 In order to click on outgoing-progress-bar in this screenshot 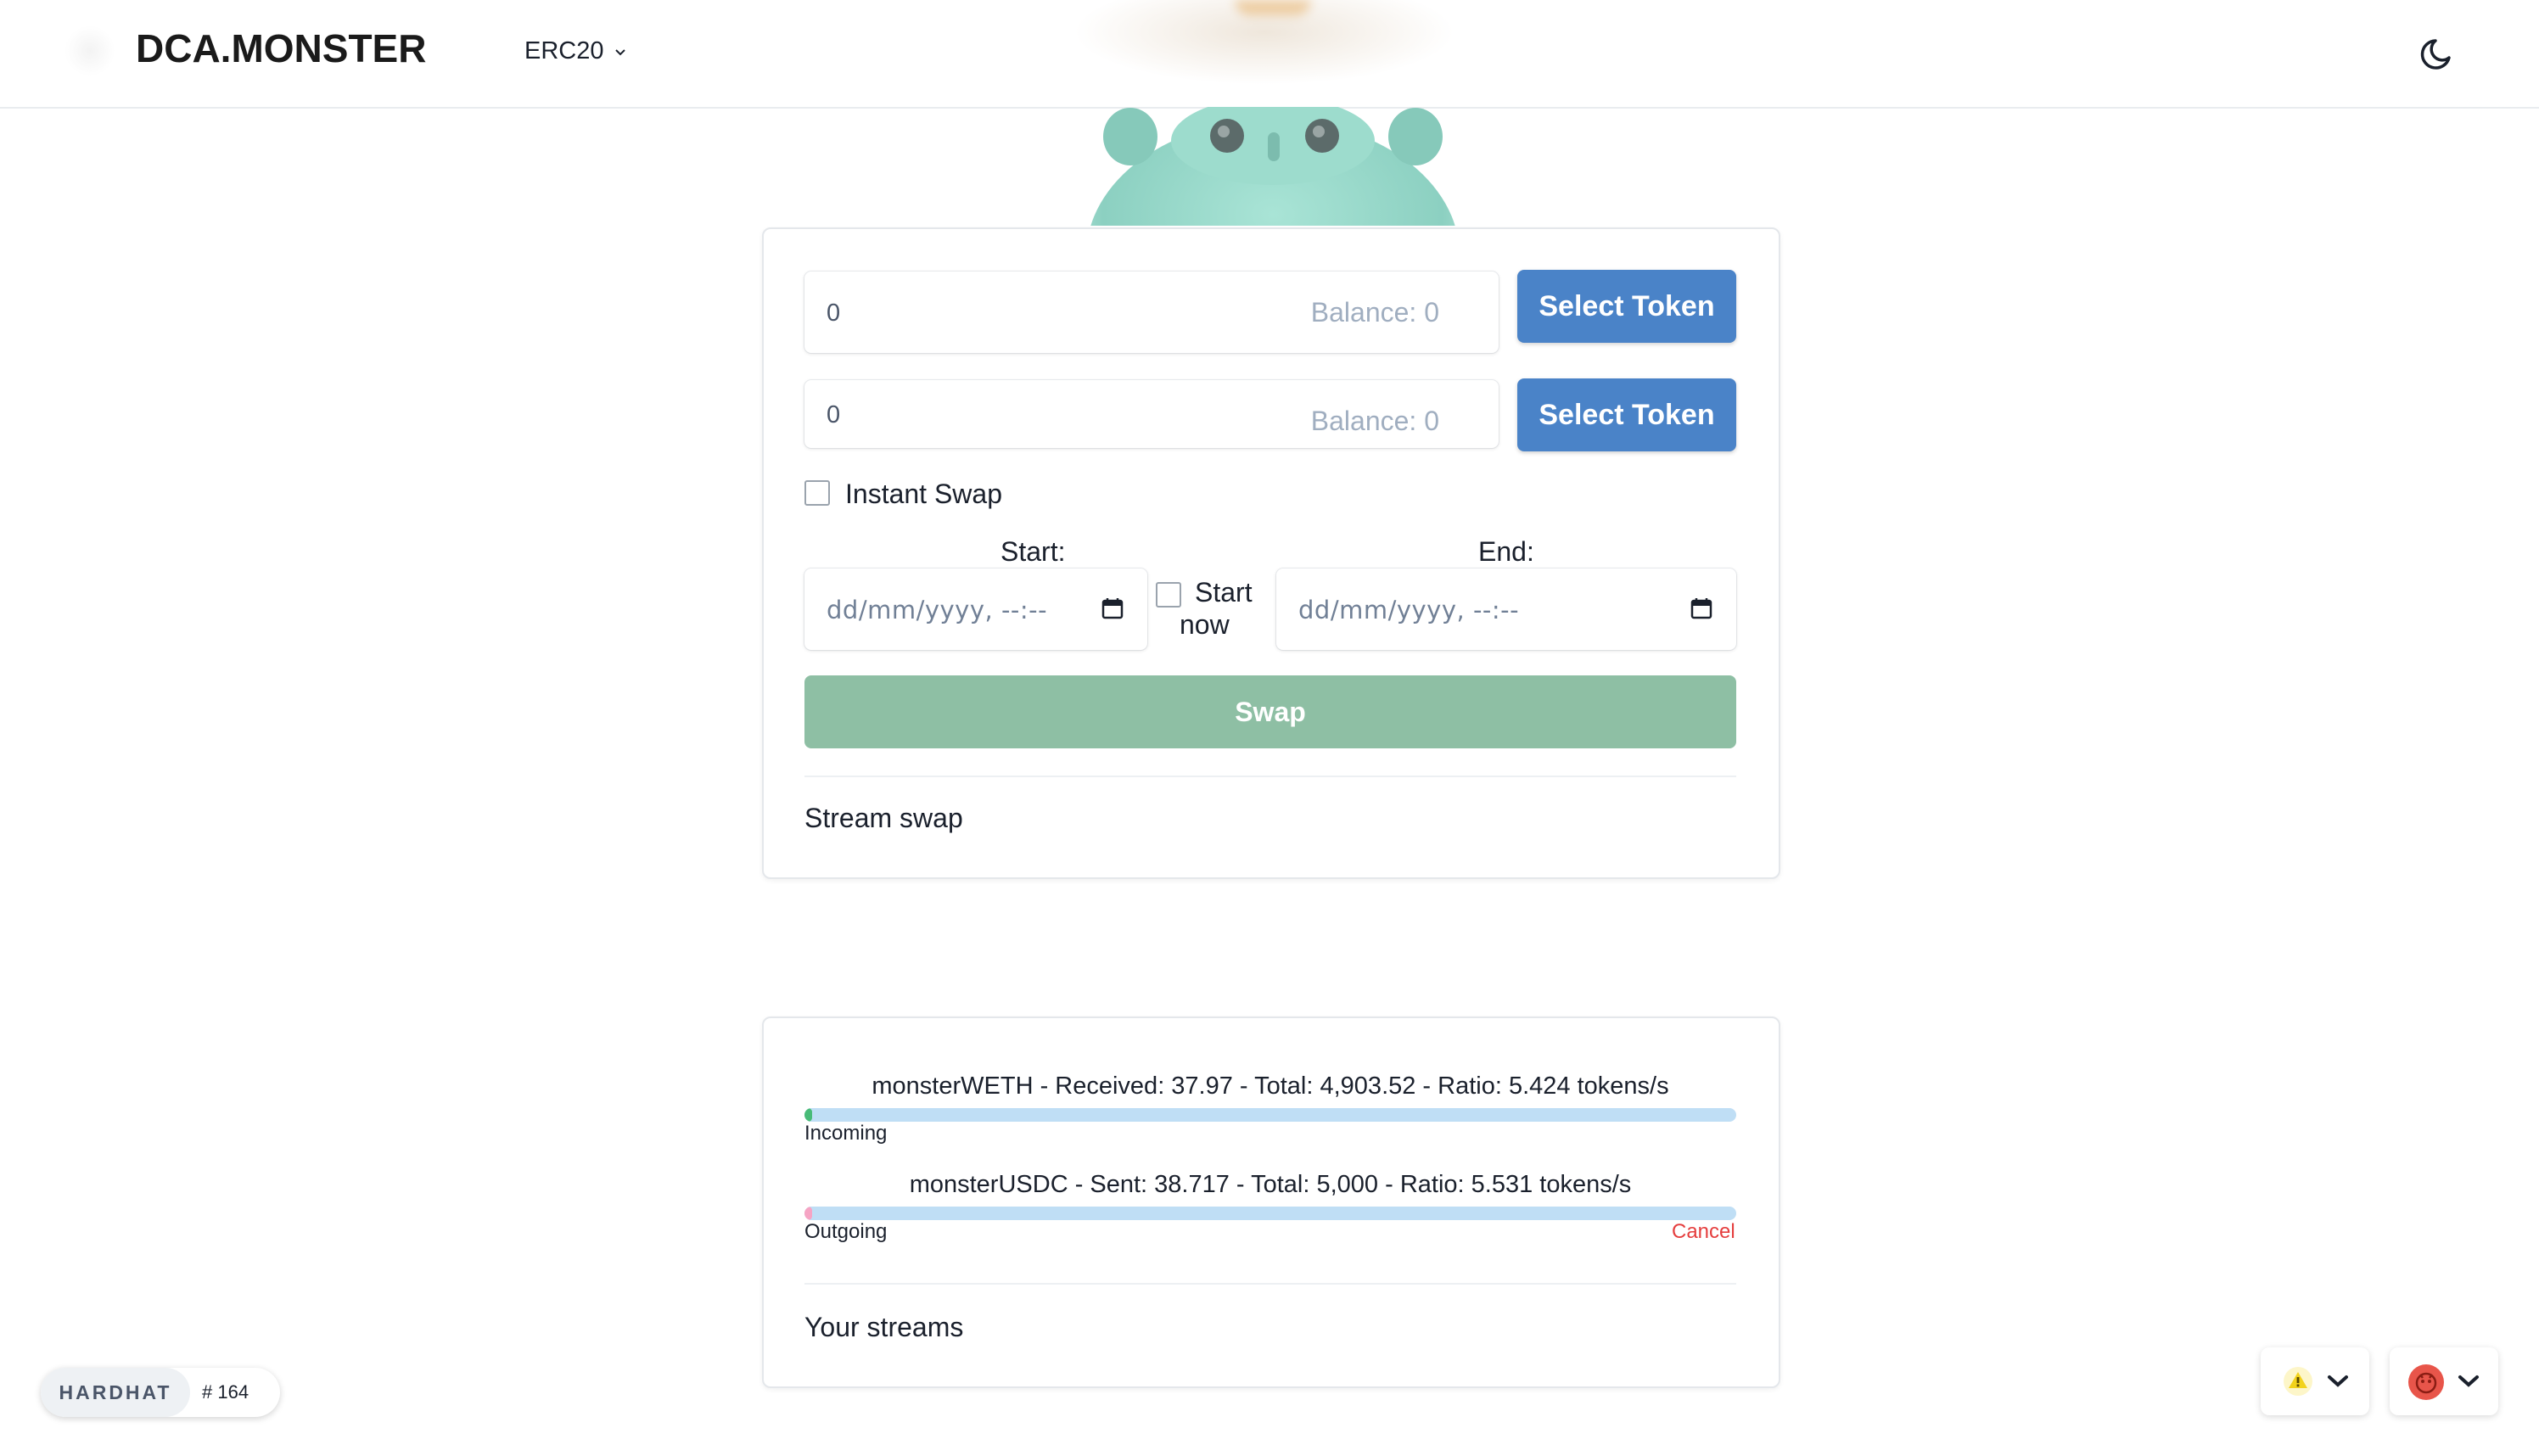, I will do `click(1270, 1214)`.